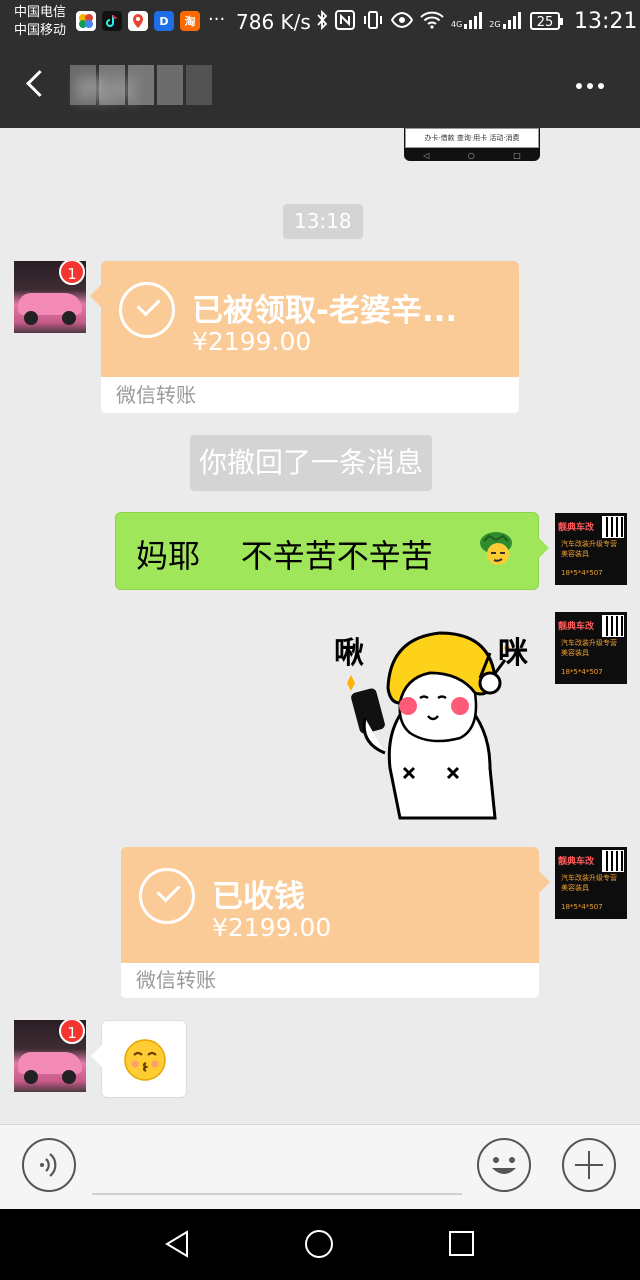 The width and height of the screenshot is (640, 1280). What do you see at coordinates (323, 221) in the screenshot?
I see `time-divider: 13:18` at bounding box center [323, 221].